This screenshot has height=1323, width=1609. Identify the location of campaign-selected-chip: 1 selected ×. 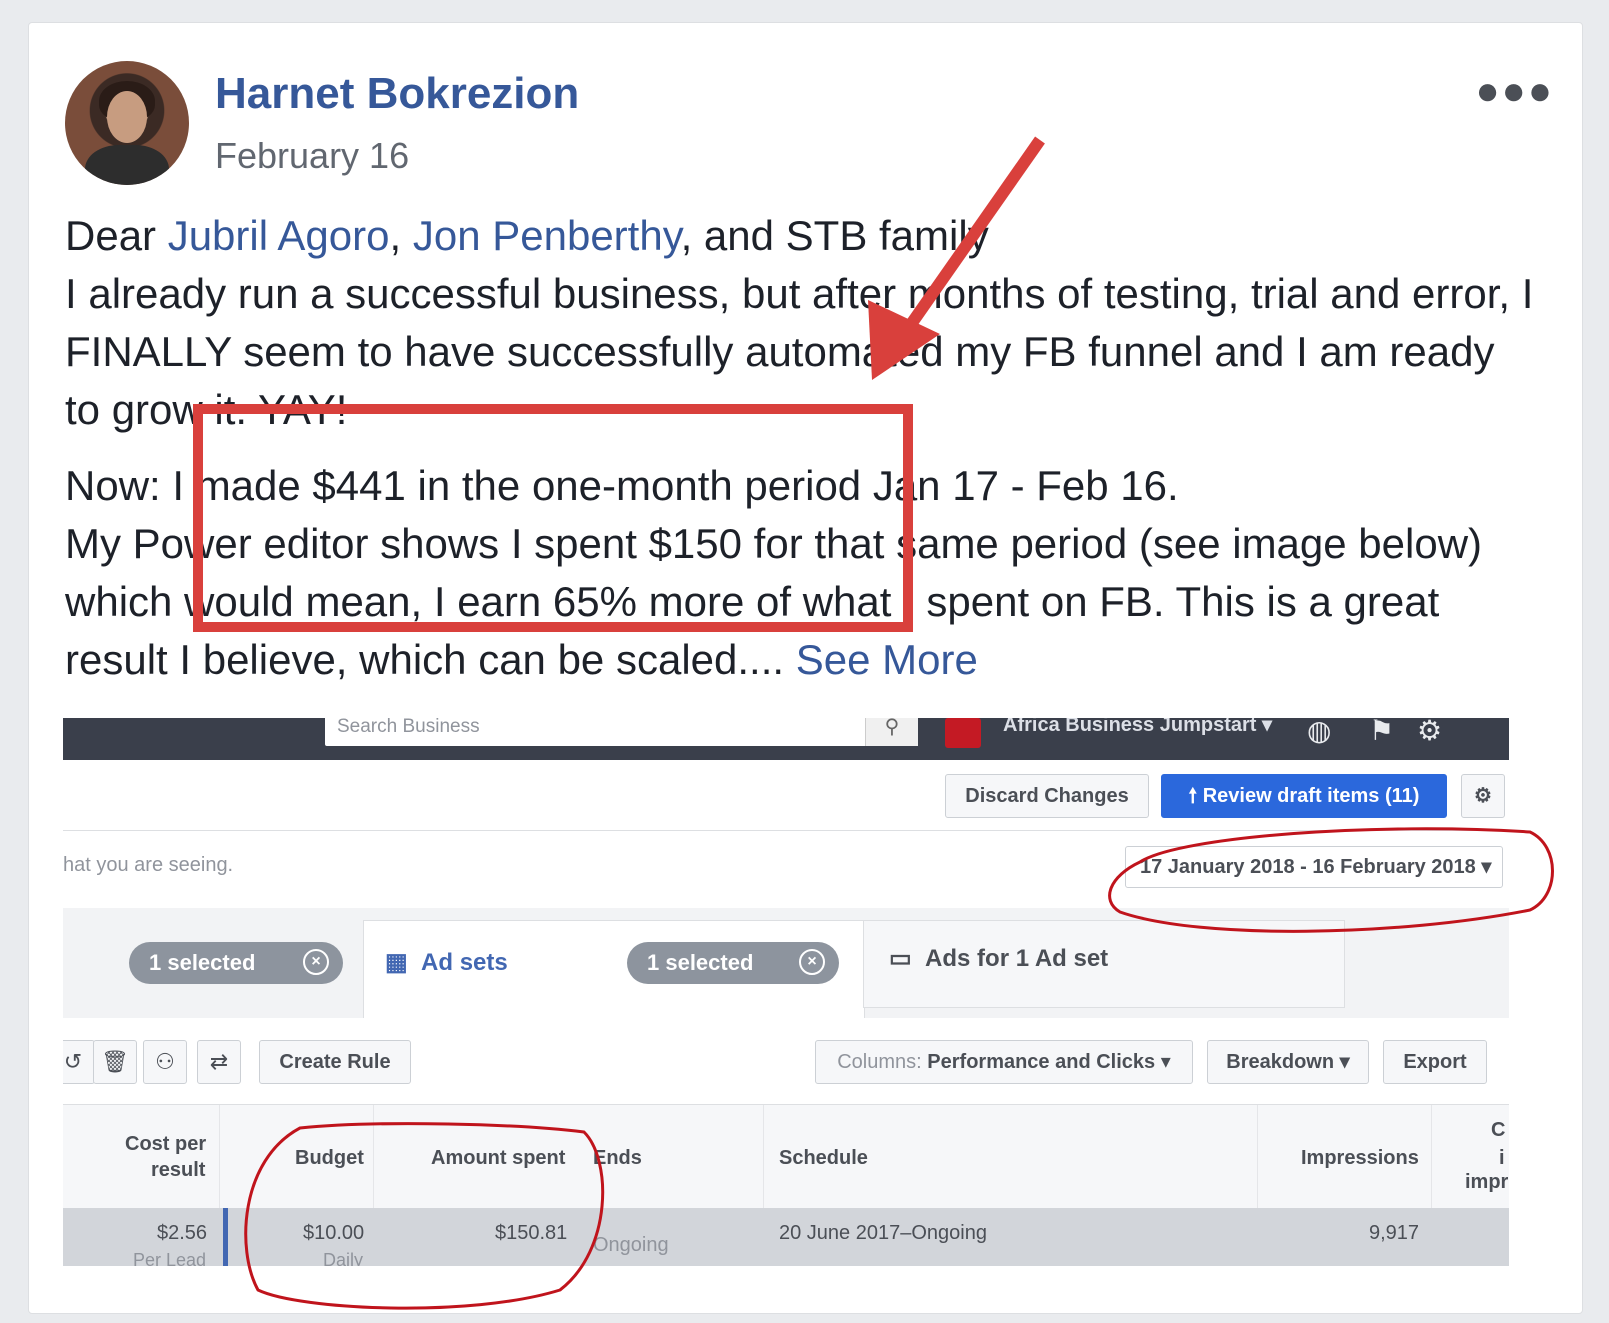
(236, 963).